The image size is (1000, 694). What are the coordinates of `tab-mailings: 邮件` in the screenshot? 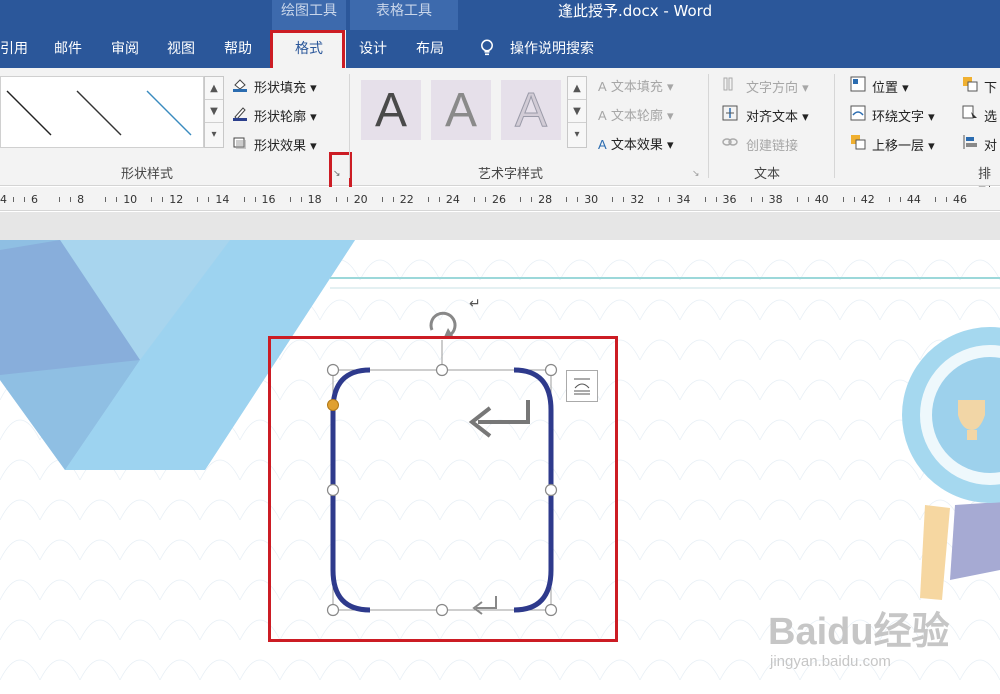 It's located at (68, 48).